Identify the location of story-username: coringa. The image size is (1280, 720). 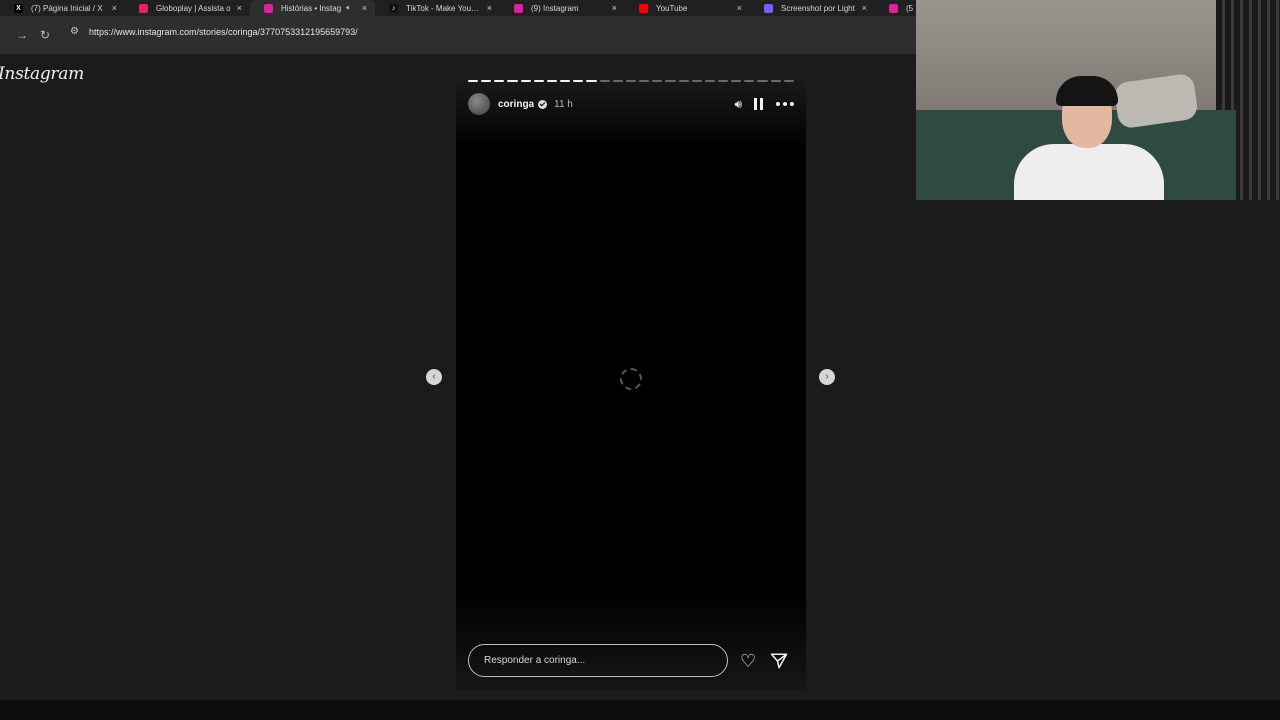
(516, 104).